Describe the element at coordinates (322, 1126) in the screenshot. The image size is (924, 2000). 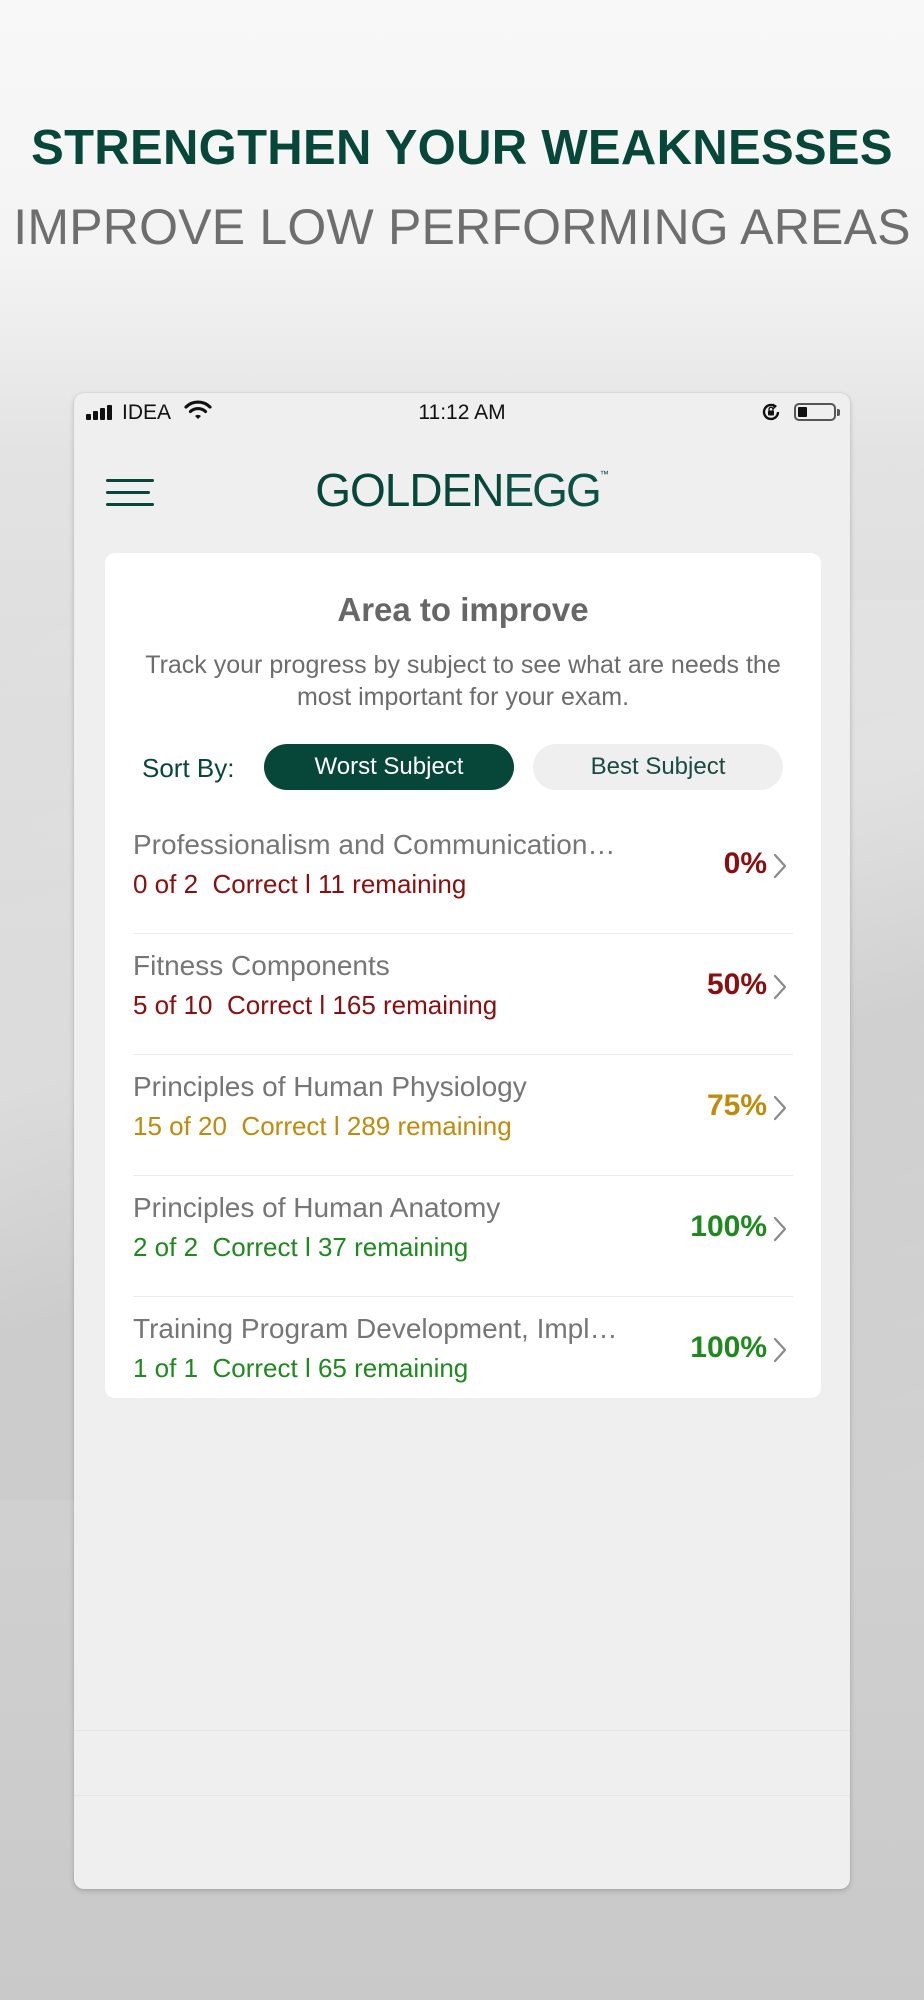
I see `subject-stats: 15 of 20 Correct l 289 remaining` at that location.